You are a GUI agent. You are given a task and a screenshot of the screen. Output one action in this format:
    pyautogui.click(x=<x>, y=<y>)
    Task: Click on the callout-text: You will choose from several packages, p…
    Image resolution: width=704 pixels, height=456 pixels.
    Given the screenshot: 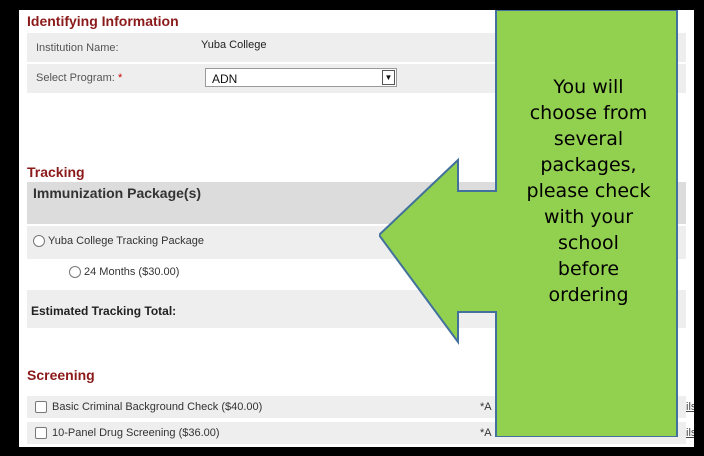 What is the action you would take?
    pyautogui.click(x=588, y=191)
    